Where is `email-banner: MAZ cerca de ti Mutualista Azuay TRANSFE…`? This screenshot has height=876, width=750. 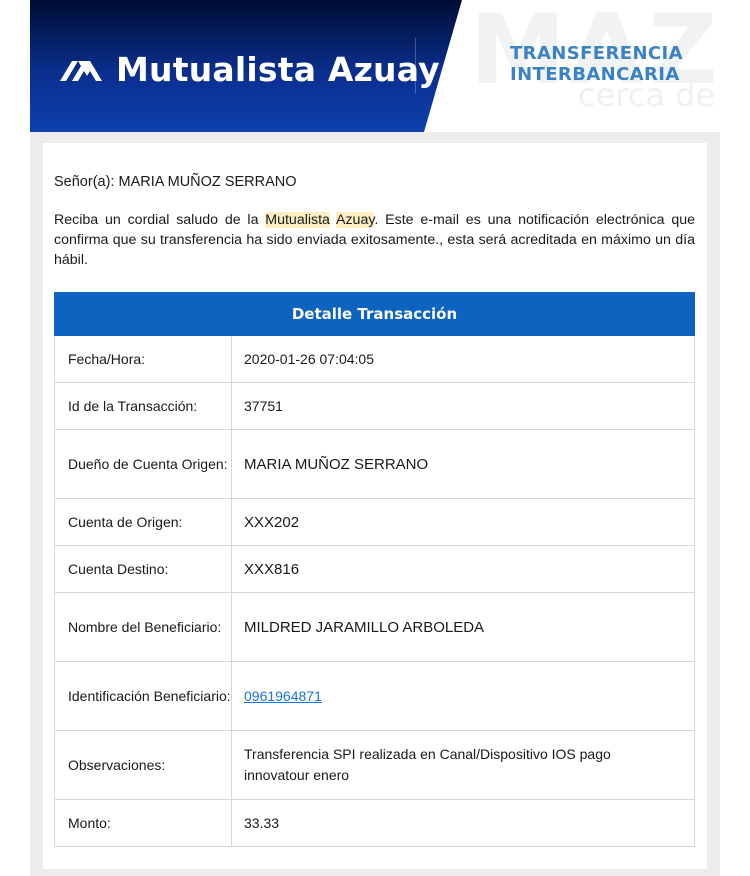
email-banner: MAZ cerca de ti Mutualista Azuay TRANSFE… is located at coordinates (375, 66).